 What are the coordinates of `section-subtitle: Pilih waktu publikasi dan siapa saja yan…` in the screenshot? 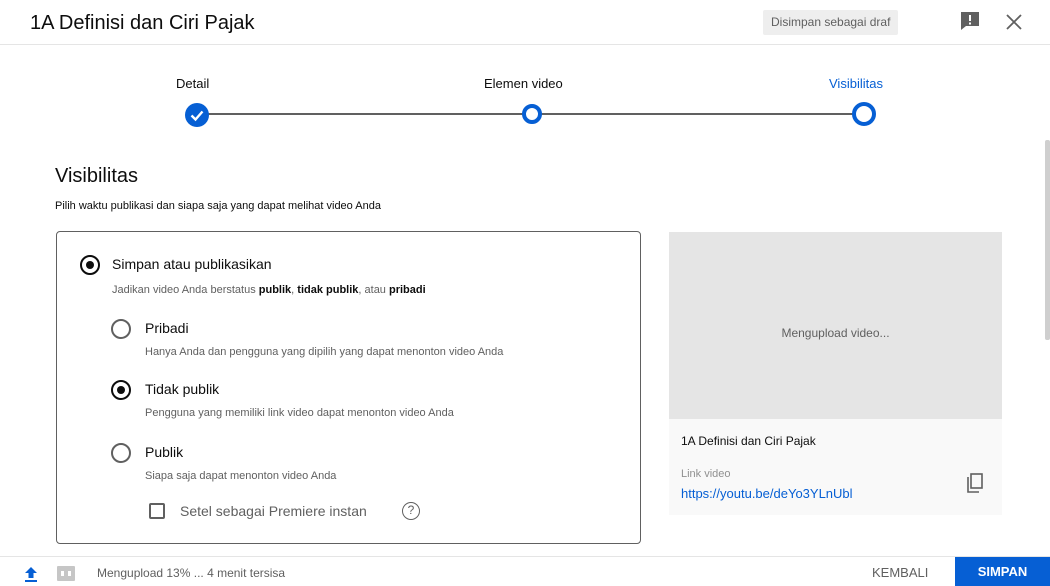 It's located at (218, 206).